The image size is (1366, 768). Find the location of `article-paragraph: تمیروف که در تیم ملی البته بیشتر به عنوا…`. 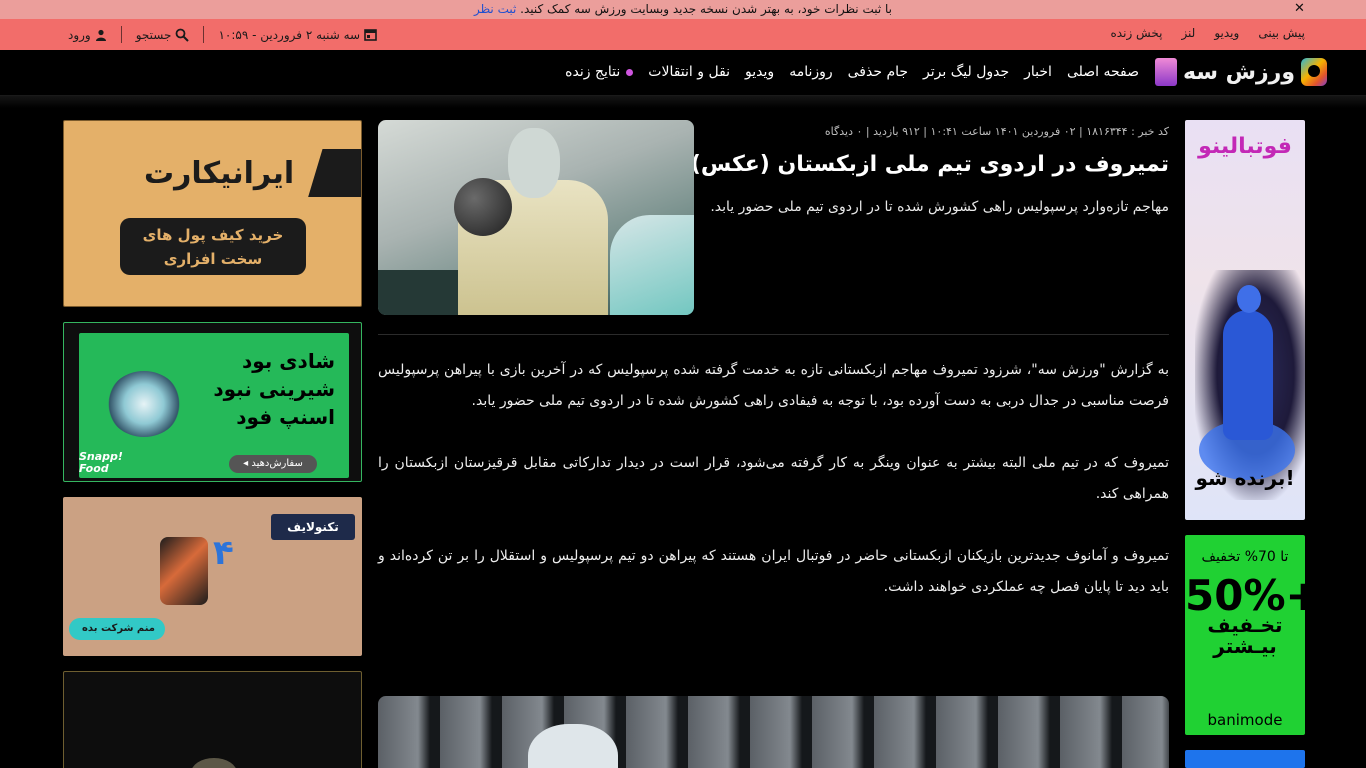

article-paragraph: تمیروف که در تیم ملی البته بیشتر به عنوا… is located at coordinates (773, 478).